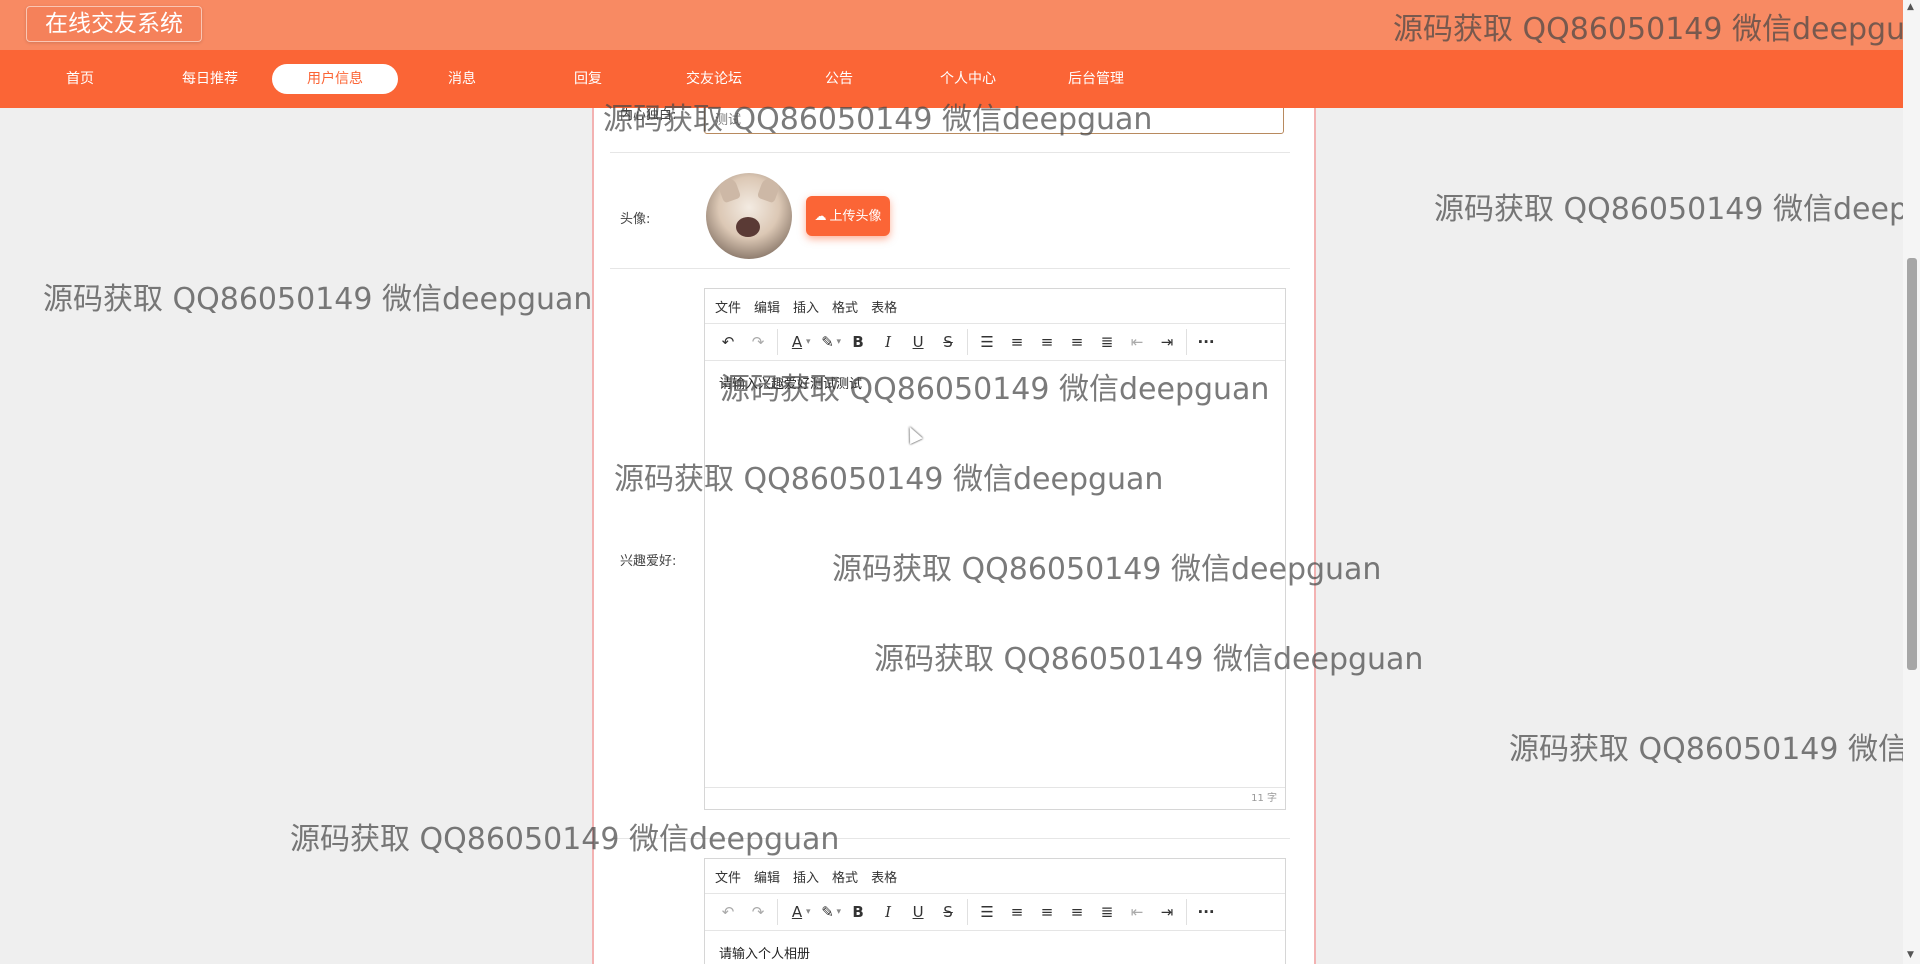  I want to click on scroll-thumb, so click(1912, 464).